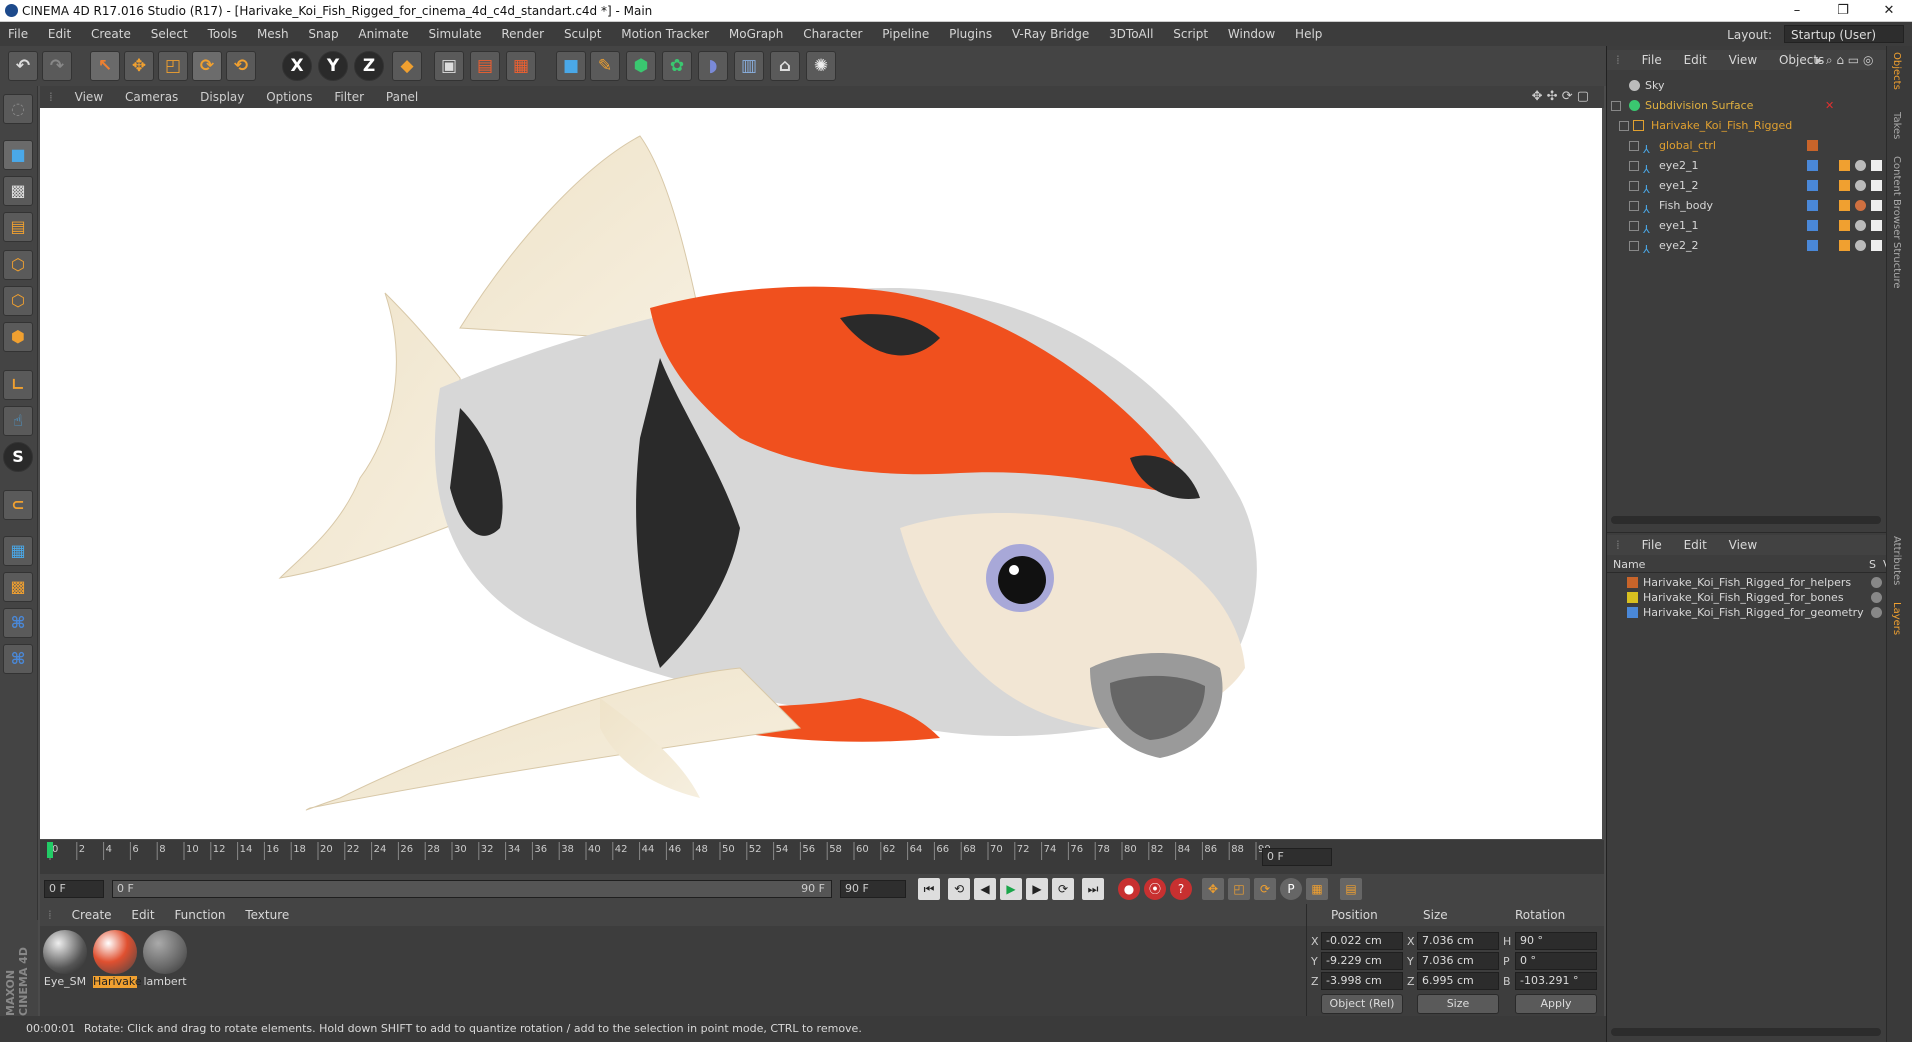 The width and height of the screenshot is (1912, 1042). What do you see at coordinates (267, 915) in the screenshot?
I see `material-menu-texture: Texture` at bounding box center [267, 915].